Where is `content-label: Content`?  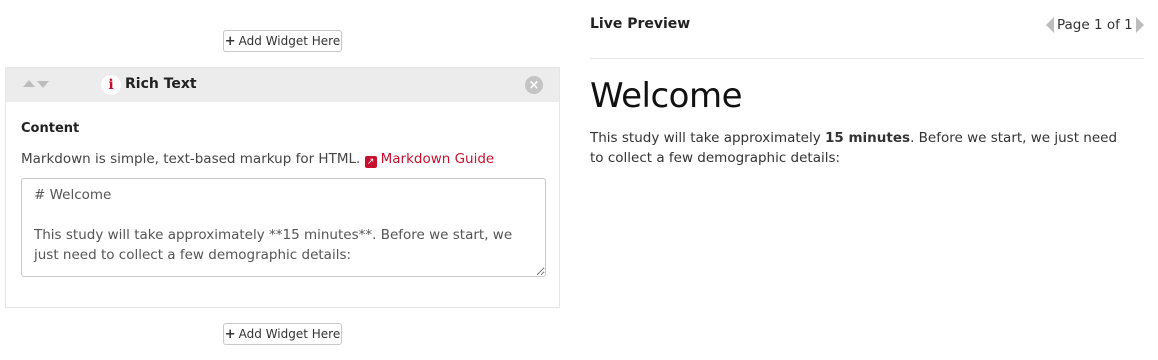 content-label: Content is located at coordinates (50, 128).